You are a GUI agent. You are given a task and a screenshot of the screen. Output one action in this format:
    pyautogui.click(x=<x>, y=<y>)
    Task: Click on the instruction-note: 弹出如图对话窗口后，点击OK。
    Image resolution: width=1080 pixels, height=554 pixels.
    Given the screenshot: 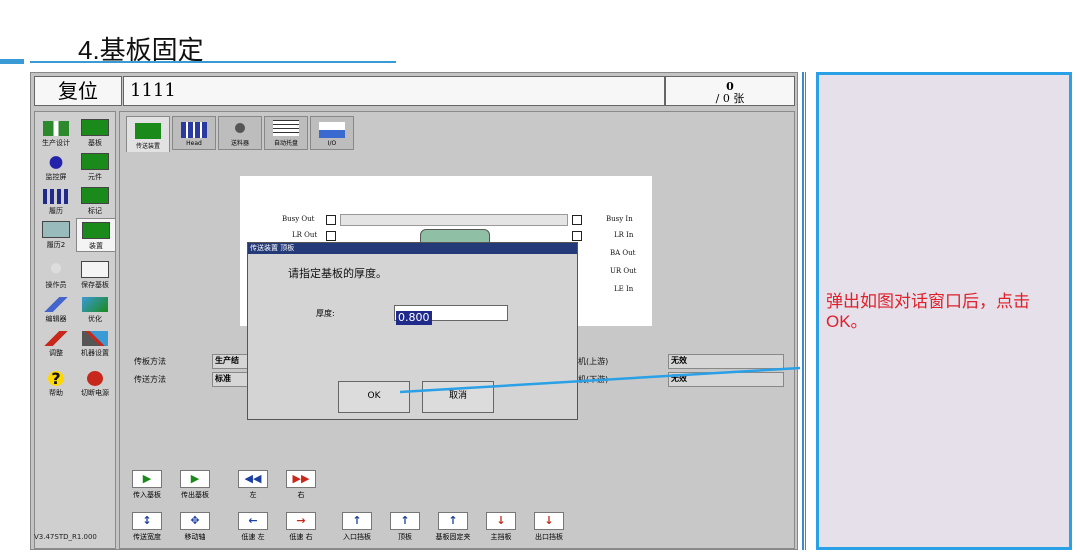 What is the action you would take?
    pyautogui.click(x=928, y=311)
    